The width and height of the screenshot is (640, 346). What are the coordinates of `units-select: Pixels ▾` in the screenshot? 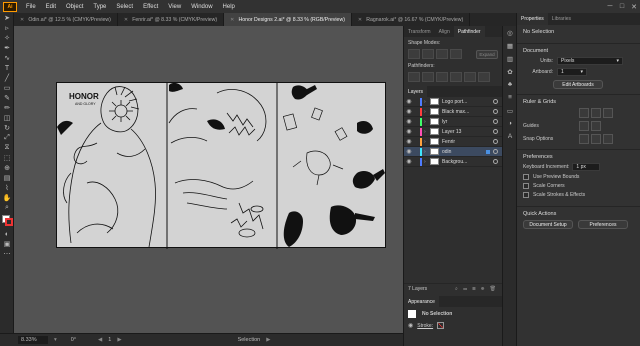 It's located at (590, 61).